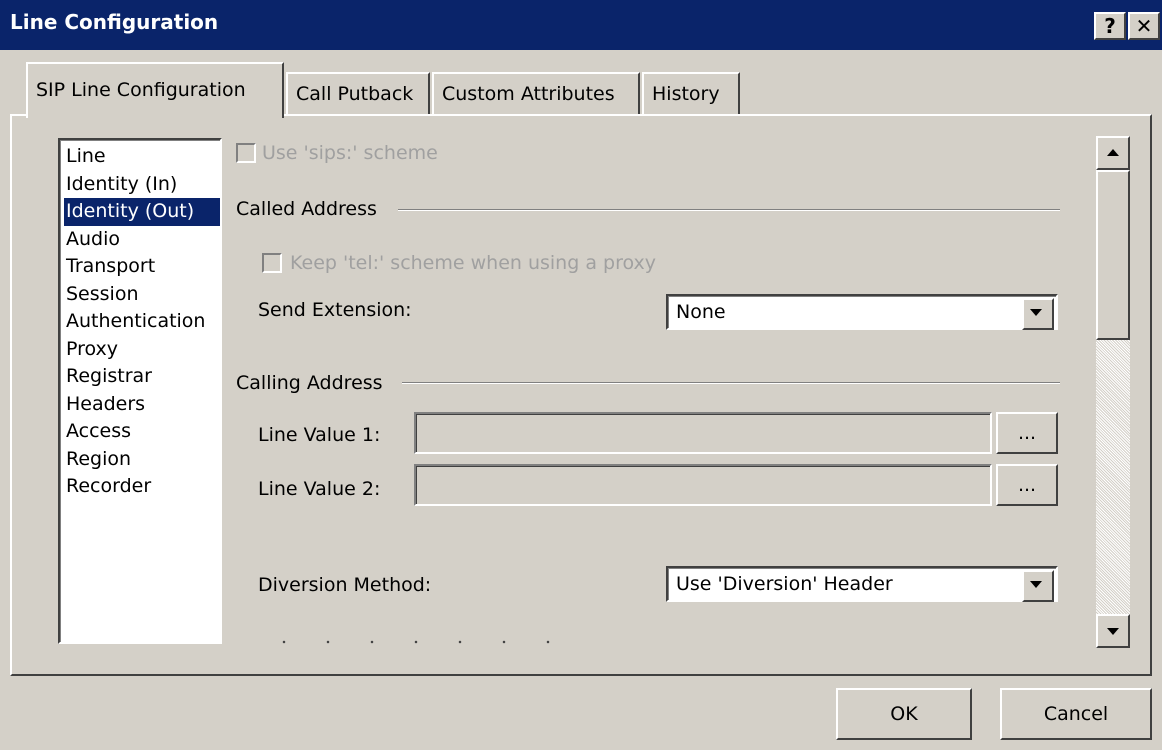  Describe the element at coordinates (142, 240) in the screenshot. I see `category-item: Audio` at that location.